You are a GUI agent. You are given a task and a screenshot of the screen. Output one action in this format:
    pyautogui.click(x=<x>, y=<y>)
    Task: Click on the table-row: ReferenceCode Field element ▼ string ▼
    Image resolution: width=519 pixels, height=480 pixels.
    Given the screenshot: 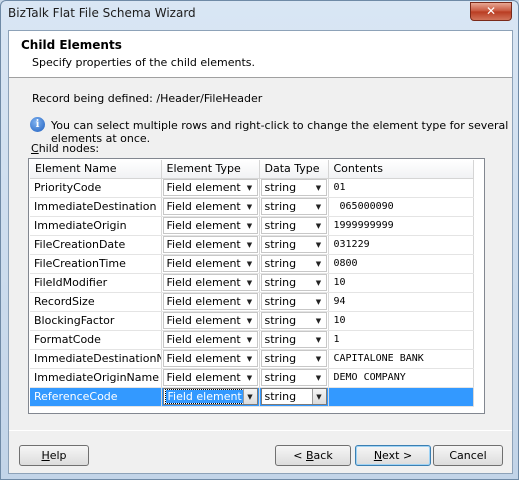 What is the action you would take?
    pyautogui.click(x=252, y=397)
    